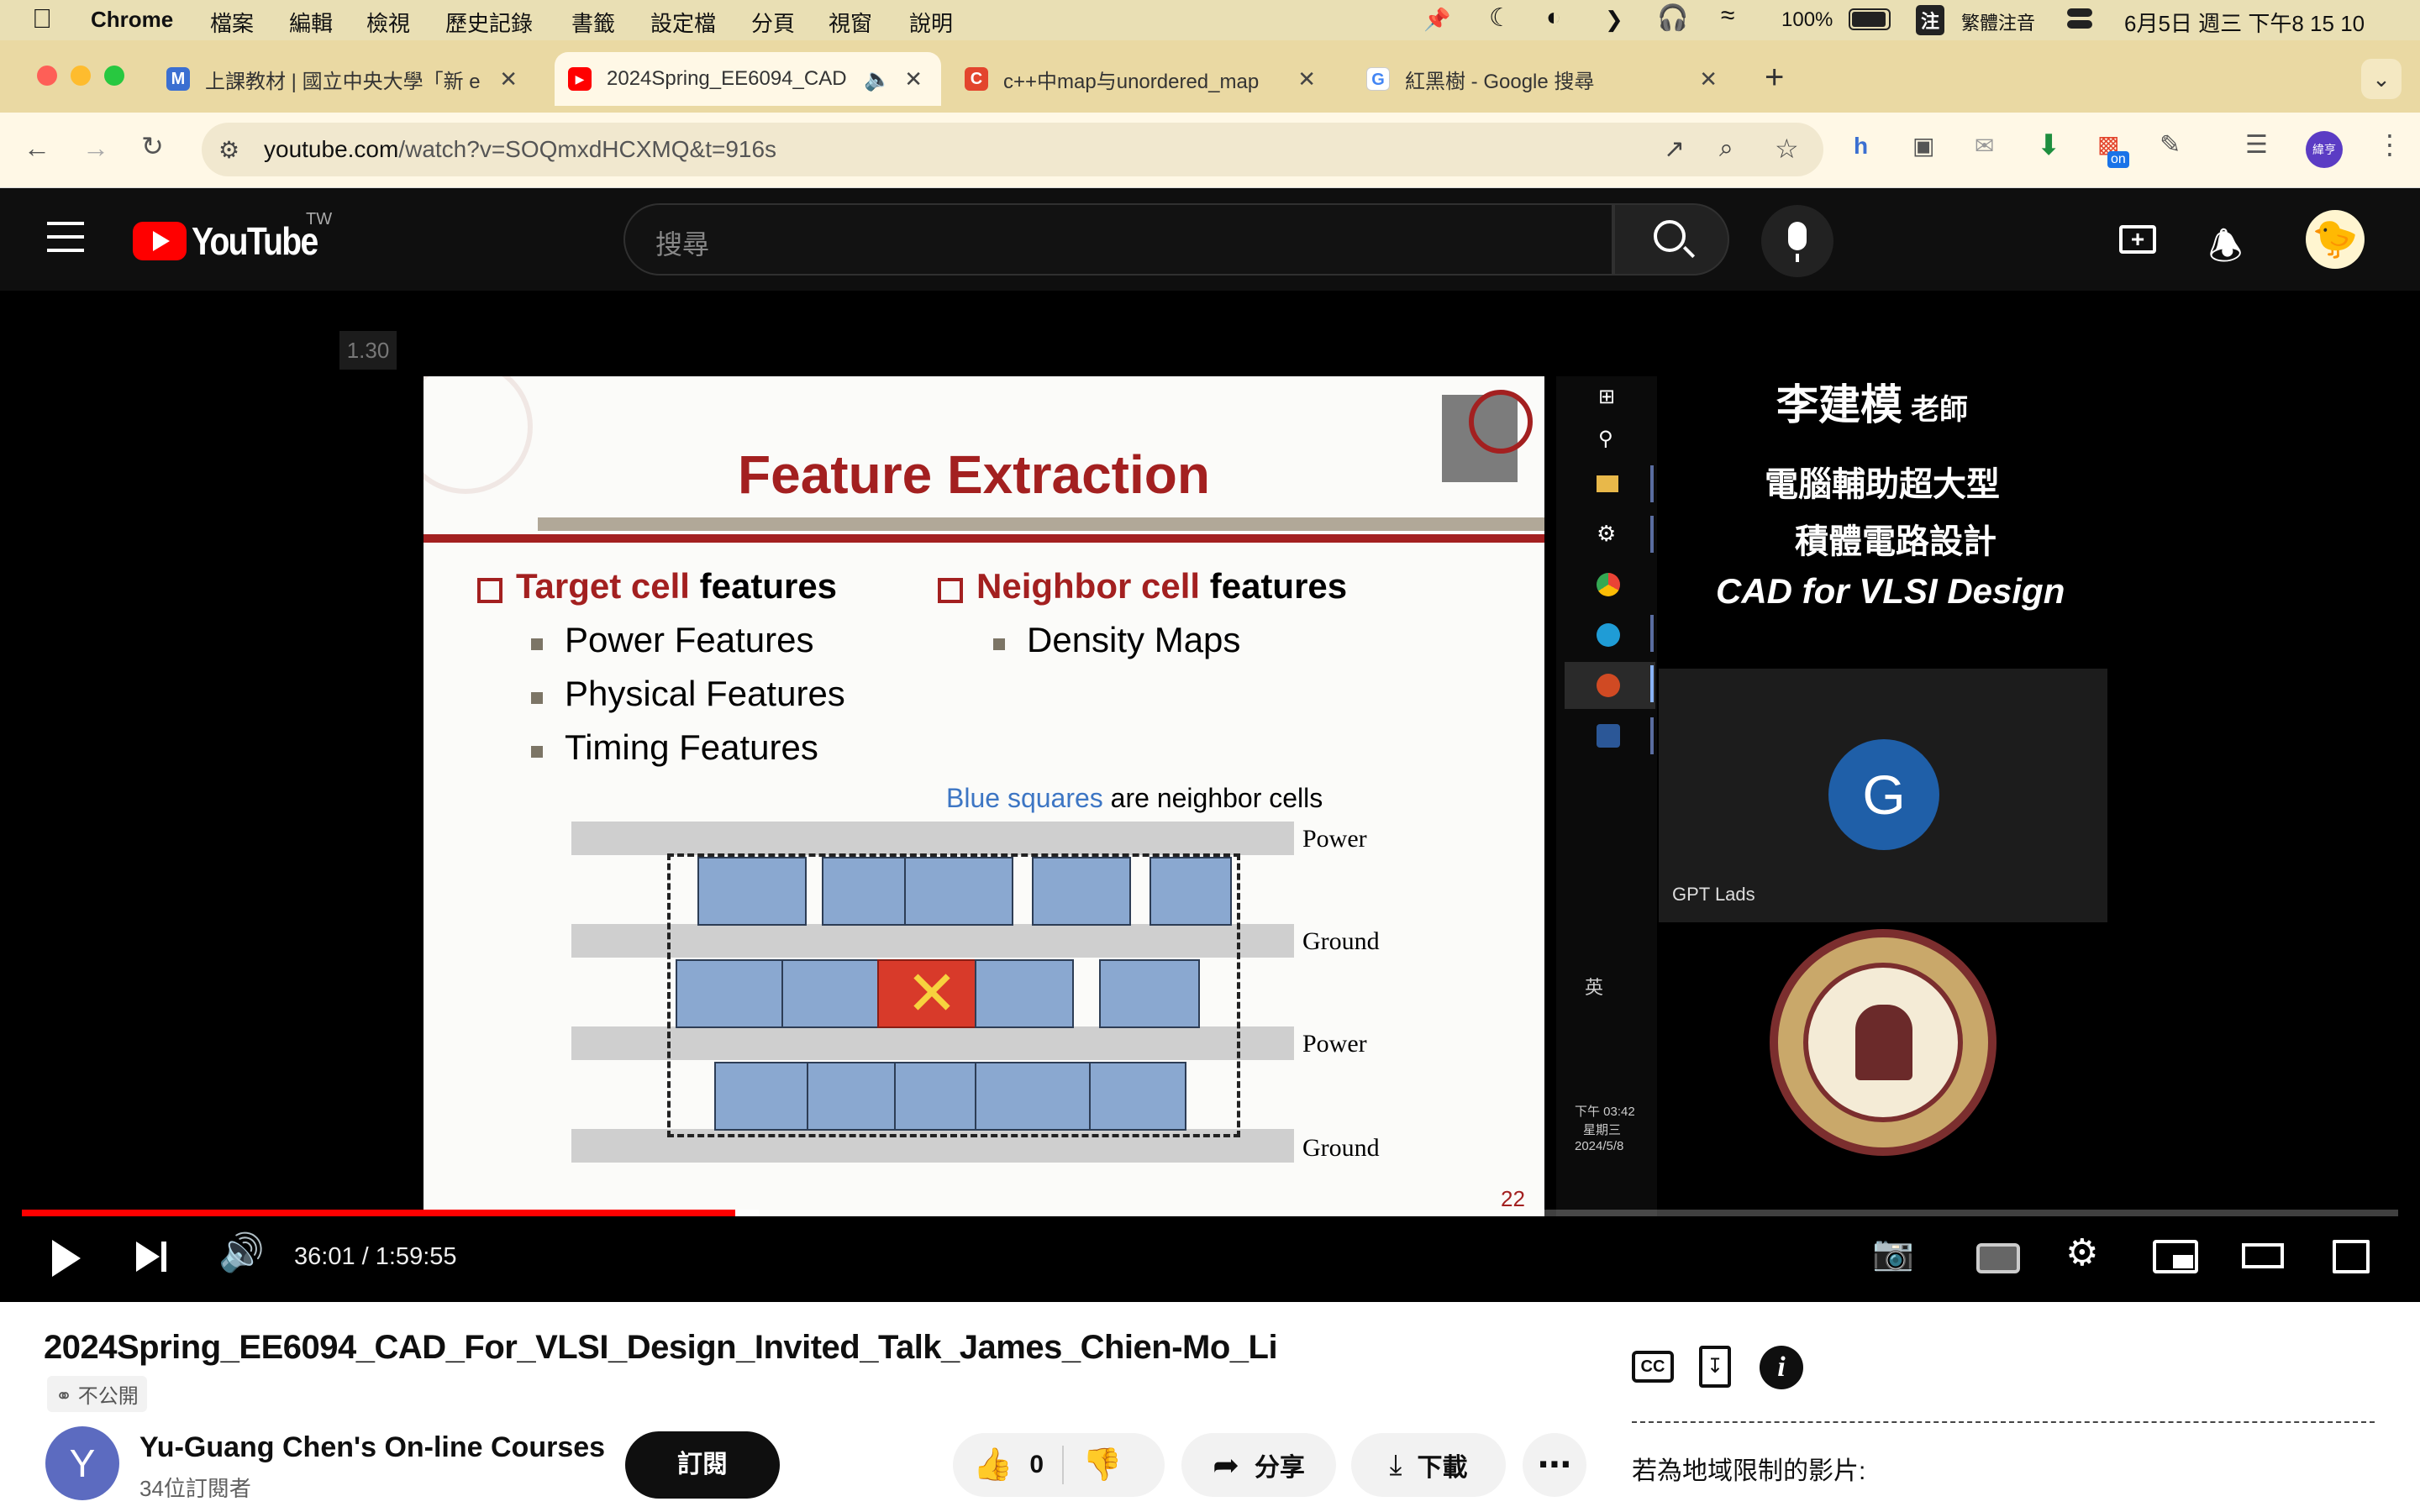 The width and height of the screenshot is (2420, 1512). Describe the element at coordinates (37, 147) in the screenshot. I see `back-icon: ←` at that location.